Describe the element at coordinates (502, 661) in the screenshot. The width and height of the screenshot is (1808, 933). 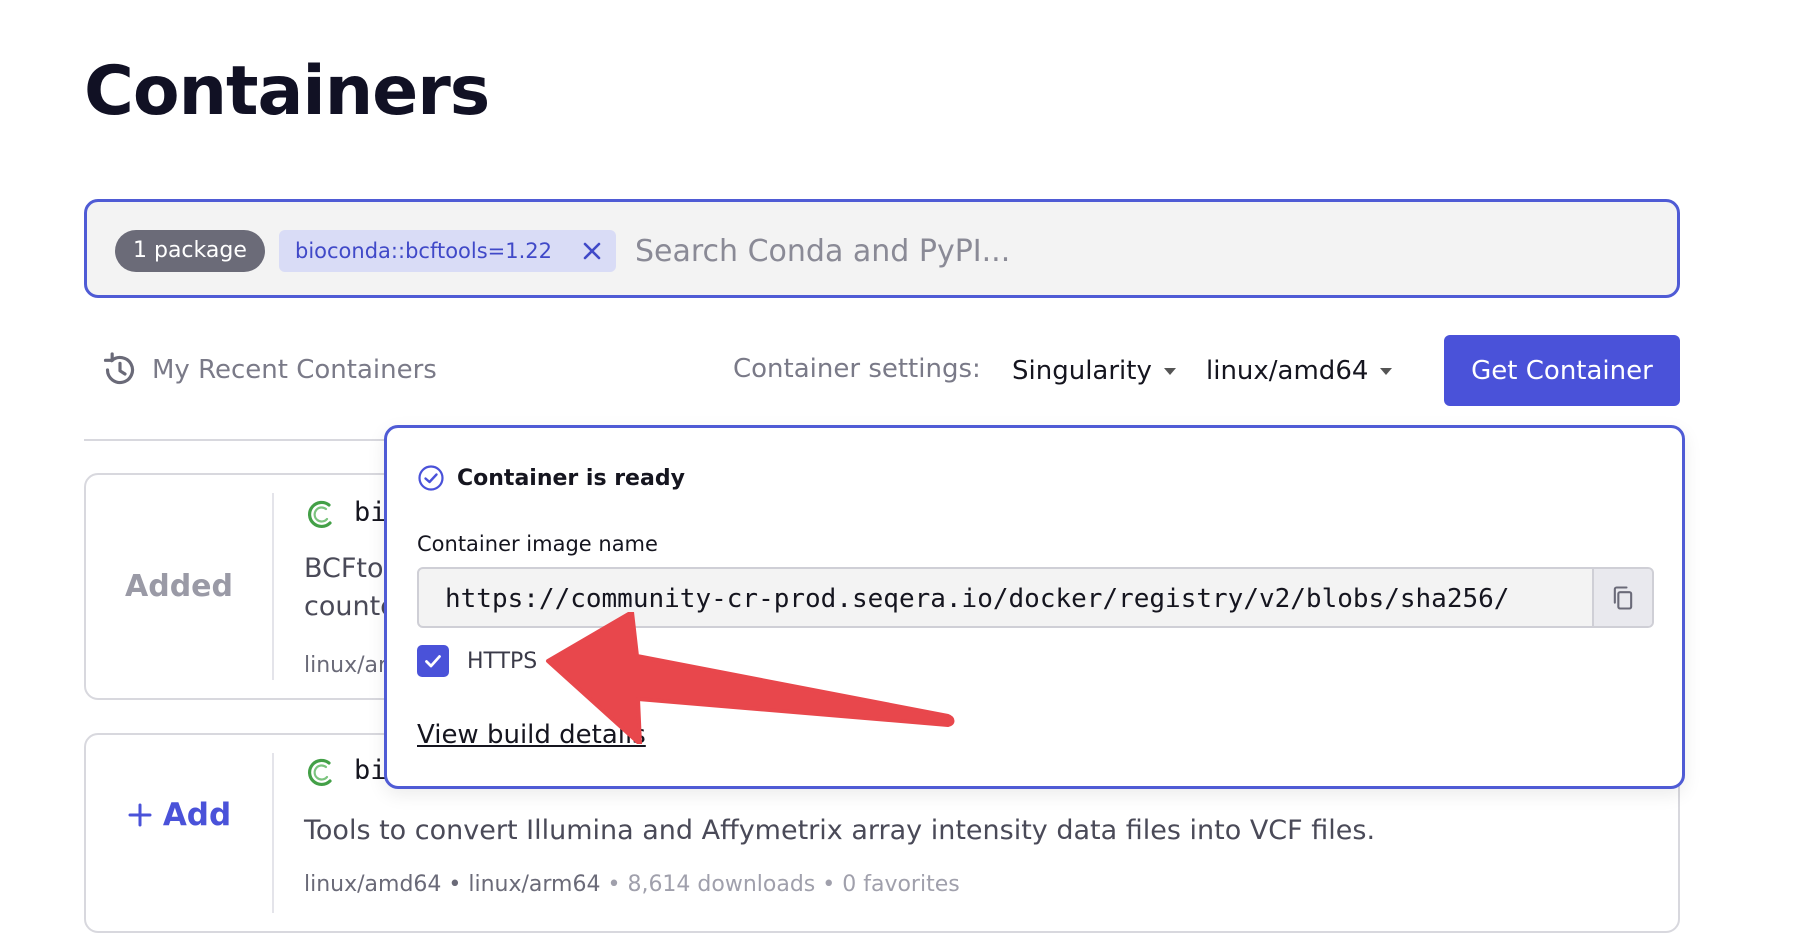
I see `https-label: HTTPS` at that location.